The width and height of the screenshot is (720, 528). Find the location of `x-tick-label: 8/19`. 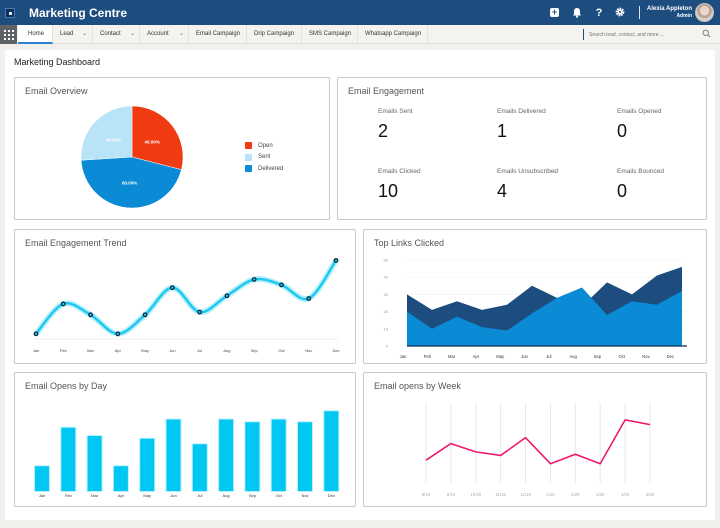

x-tick-label: 8/19 is located at coordinates (426, 494).